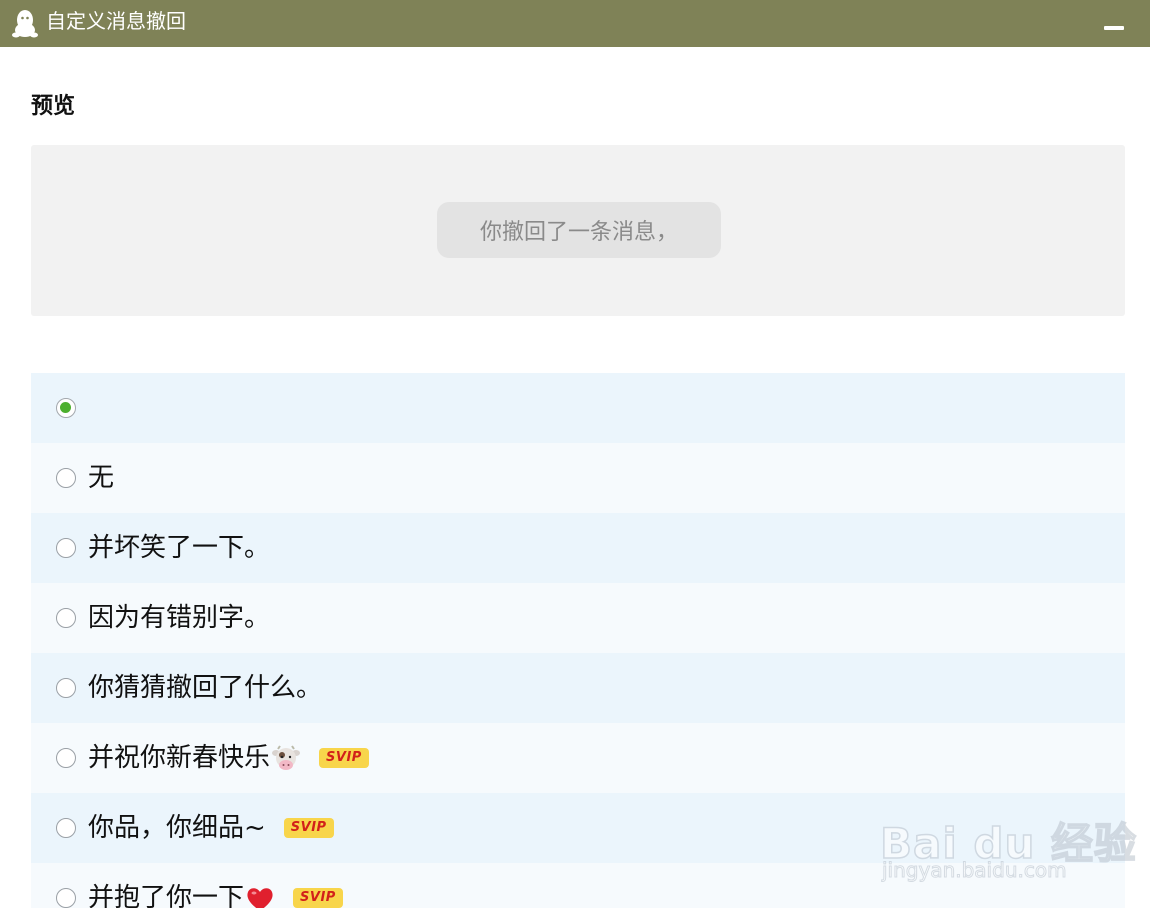 The image size is (1150, 908). I want to click on option-label: 并抱了你一下, so click(181, 894).